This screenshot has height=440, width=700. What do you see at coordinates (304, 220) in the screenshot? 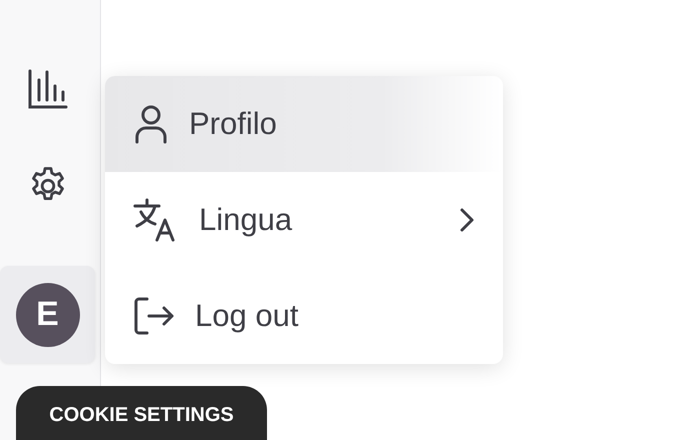
I see `menu-item: Lingua` at bounding box center [304, 220].